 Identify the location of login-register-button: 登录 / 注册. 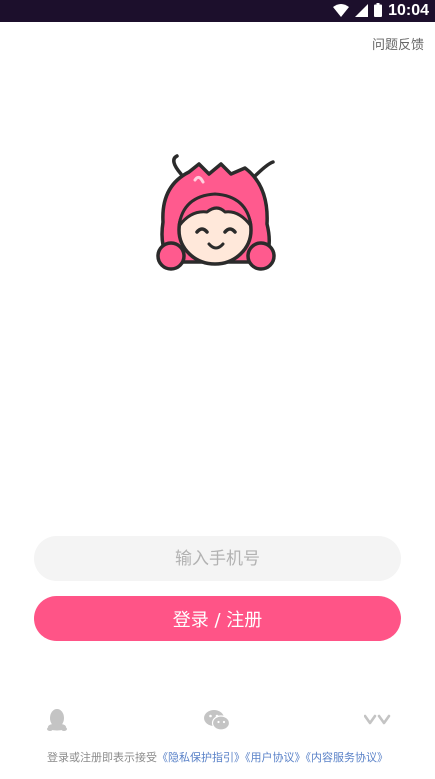
(217, 618).